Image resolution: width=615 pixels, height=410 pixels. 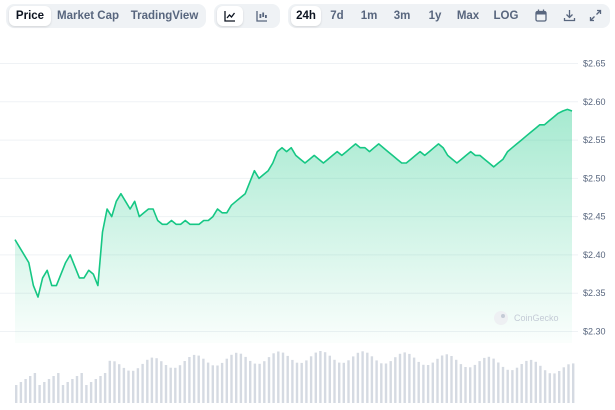 What do you see at coordinates (594, 255) in the screenshot?
I see `y-tick-label: $2.40` at bounding box center [594, 255].